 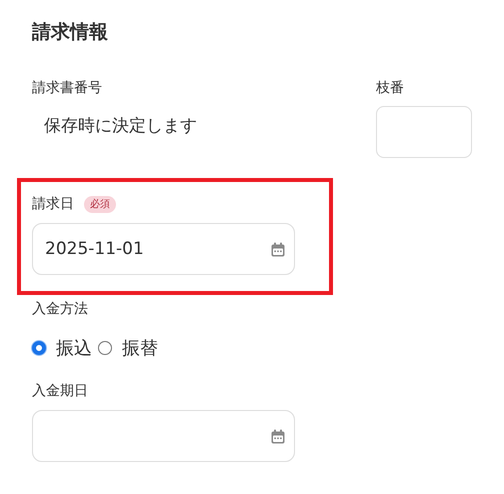 I want to click on radio-option: 振込, so click(x=62, y=348).